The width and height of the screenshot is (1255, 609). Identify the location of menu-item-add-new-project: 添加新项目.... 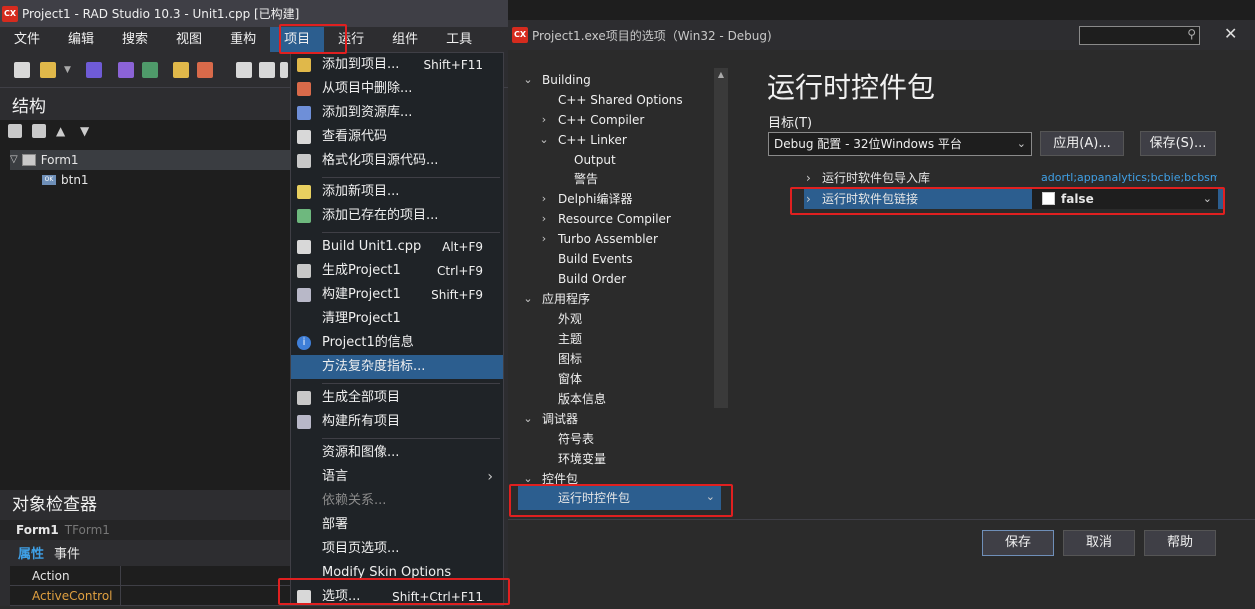
(397, 192).